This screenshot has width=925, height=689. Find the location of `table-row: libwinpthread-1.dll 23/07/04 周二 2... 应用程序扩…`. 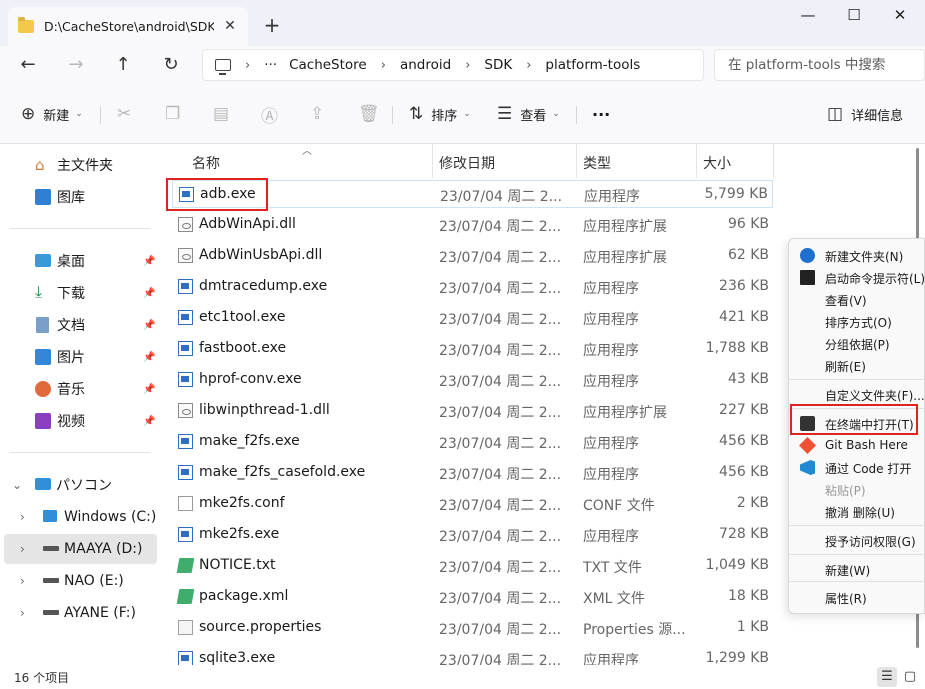

table-row: libwinpthread-1.dll 23/07/04 周二 2... 应用程序扩… is located at coordinates (472, 411).